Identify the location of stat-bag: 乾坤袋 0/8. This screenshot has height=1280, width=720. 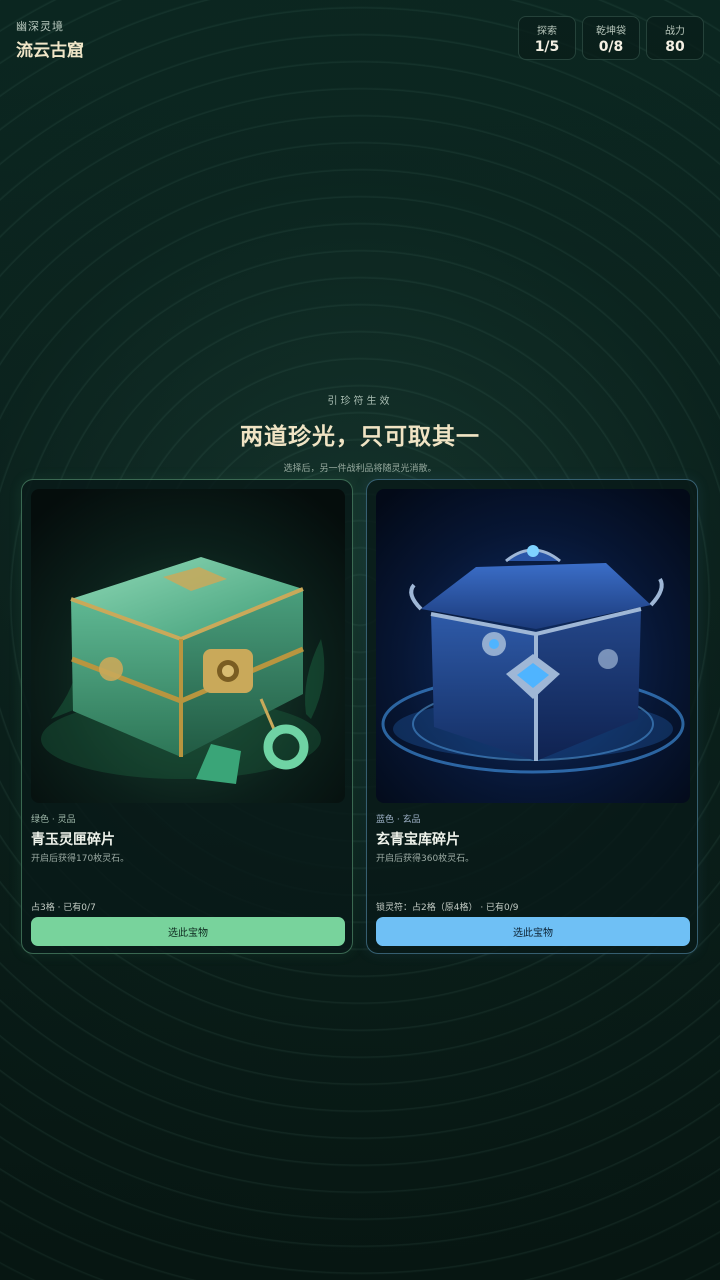
(611, 38).